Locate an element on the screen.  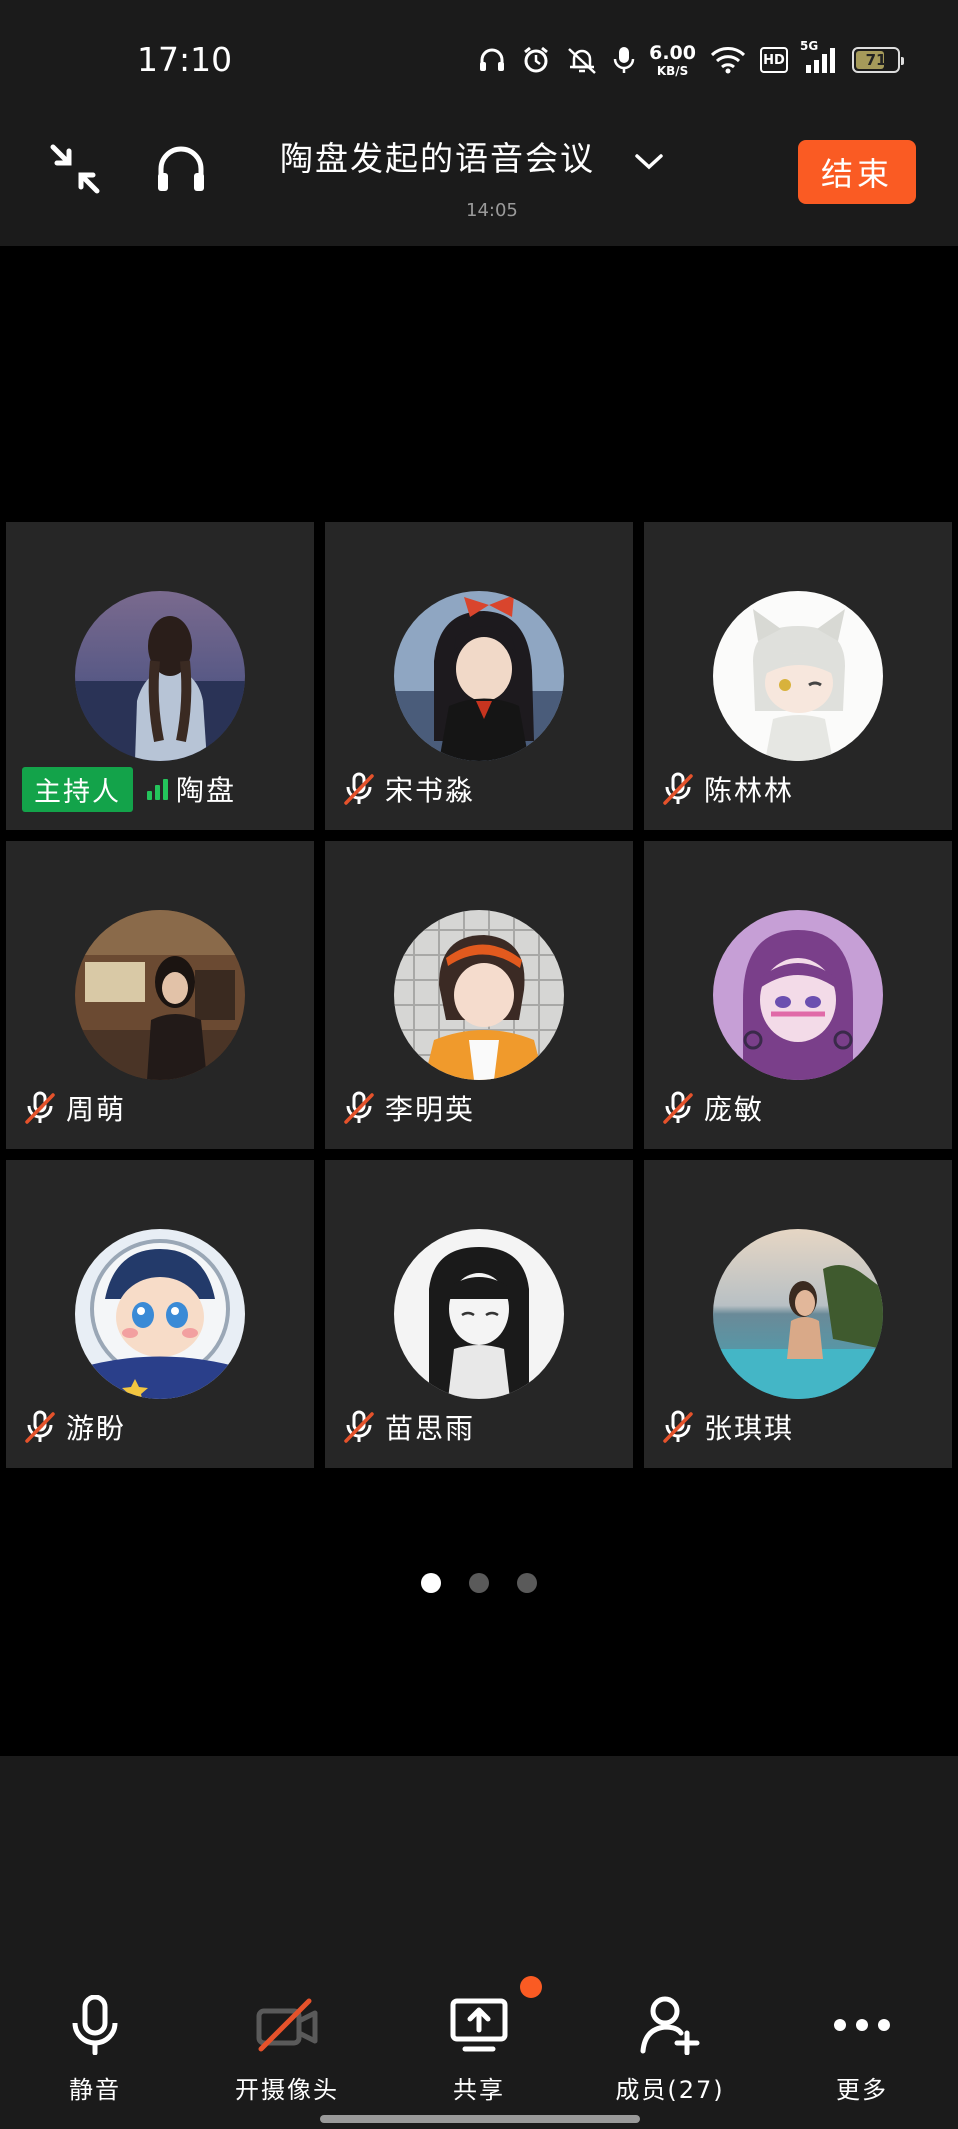
battery-level: 71 is located at coordinates (876, 60).